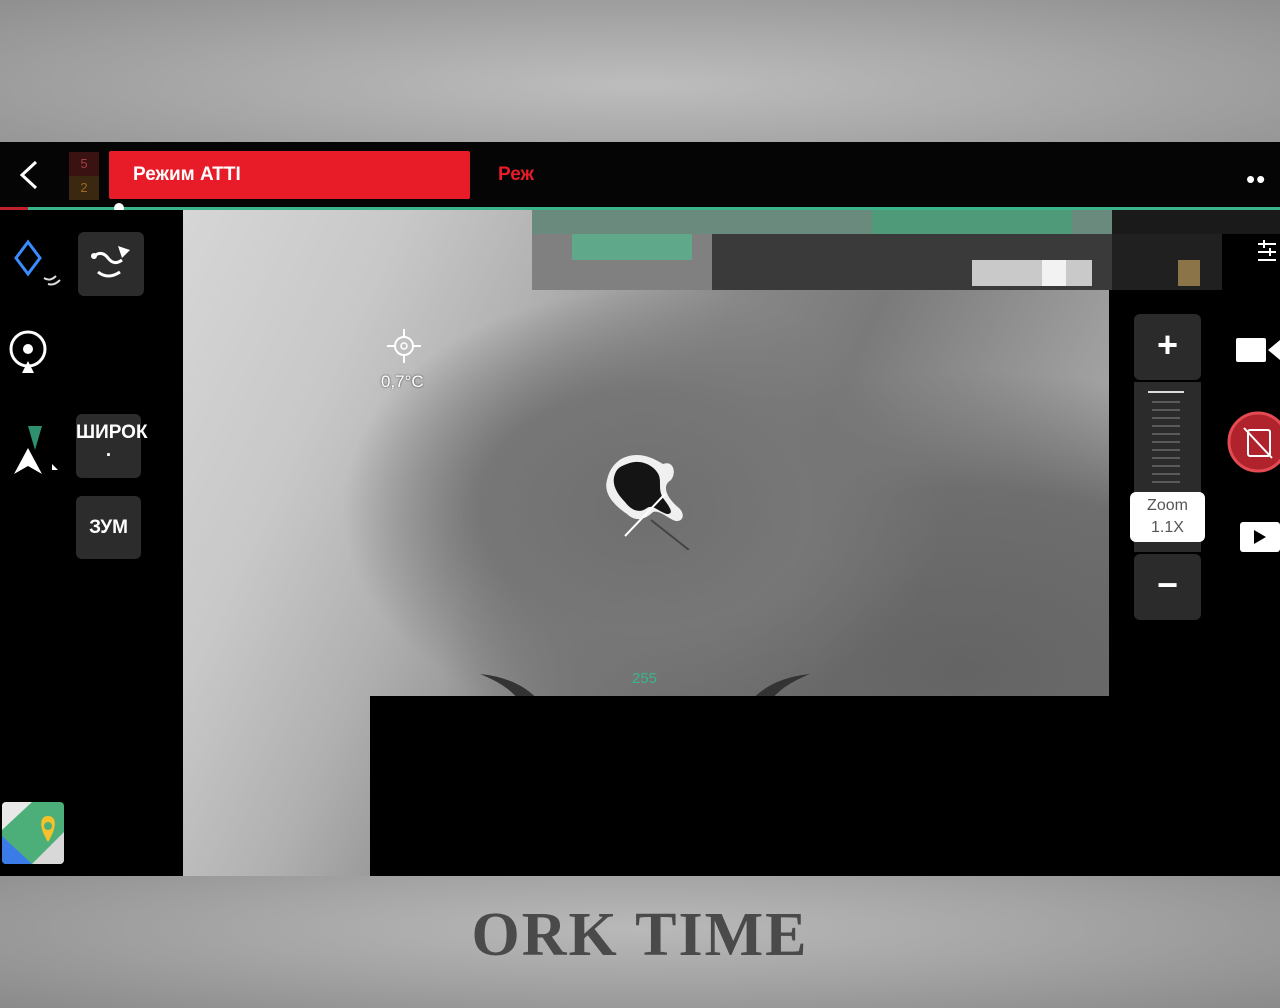  What do you see at coordinates (1256, 179) in the screenshot?
I see `more-options-icon: ••` at bounding box center [1256, 179].